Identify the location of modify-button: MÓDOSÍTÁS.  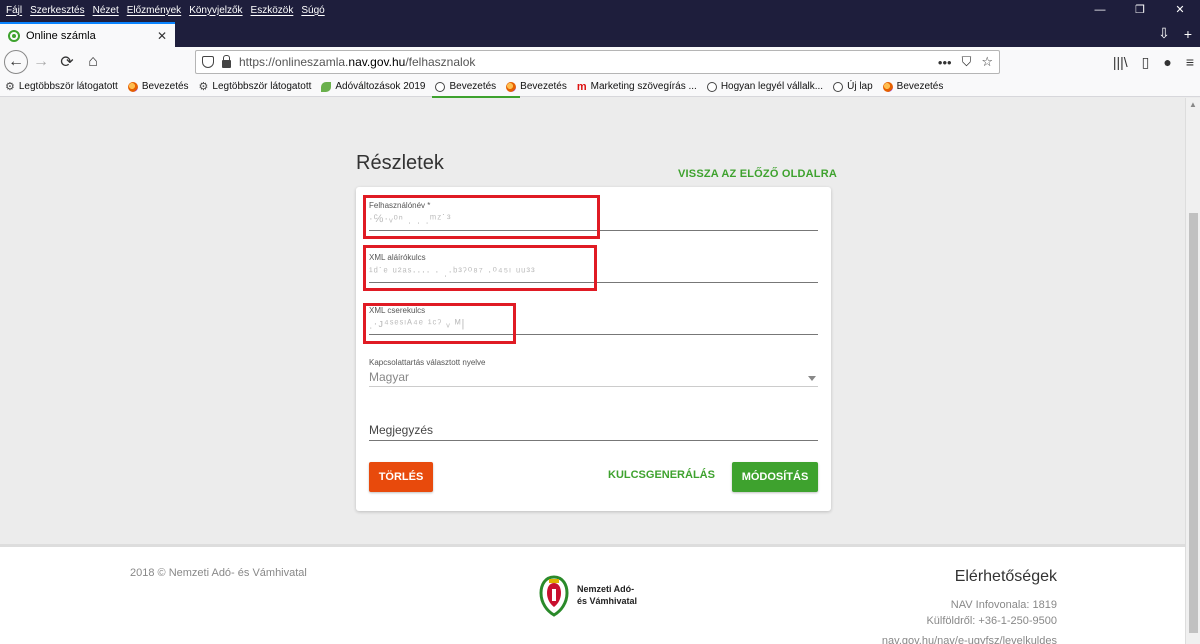
(775, 477).